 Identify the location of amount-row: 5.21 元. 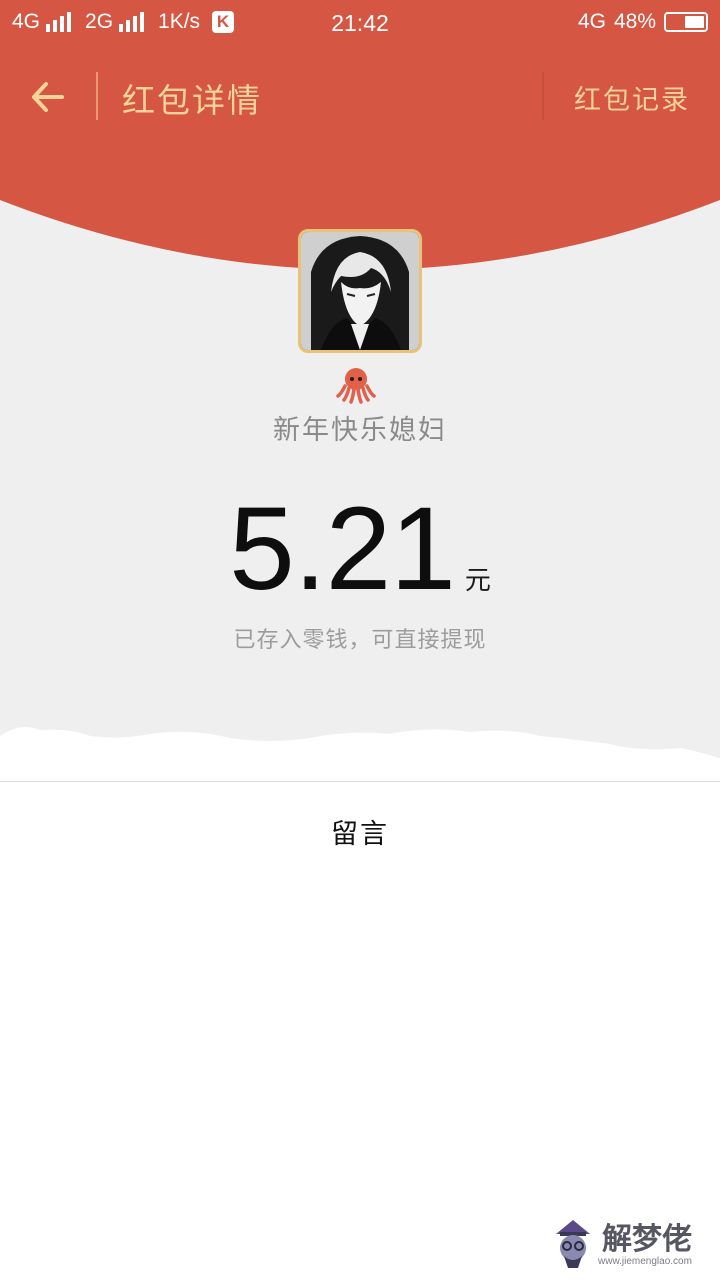
(360, 549).